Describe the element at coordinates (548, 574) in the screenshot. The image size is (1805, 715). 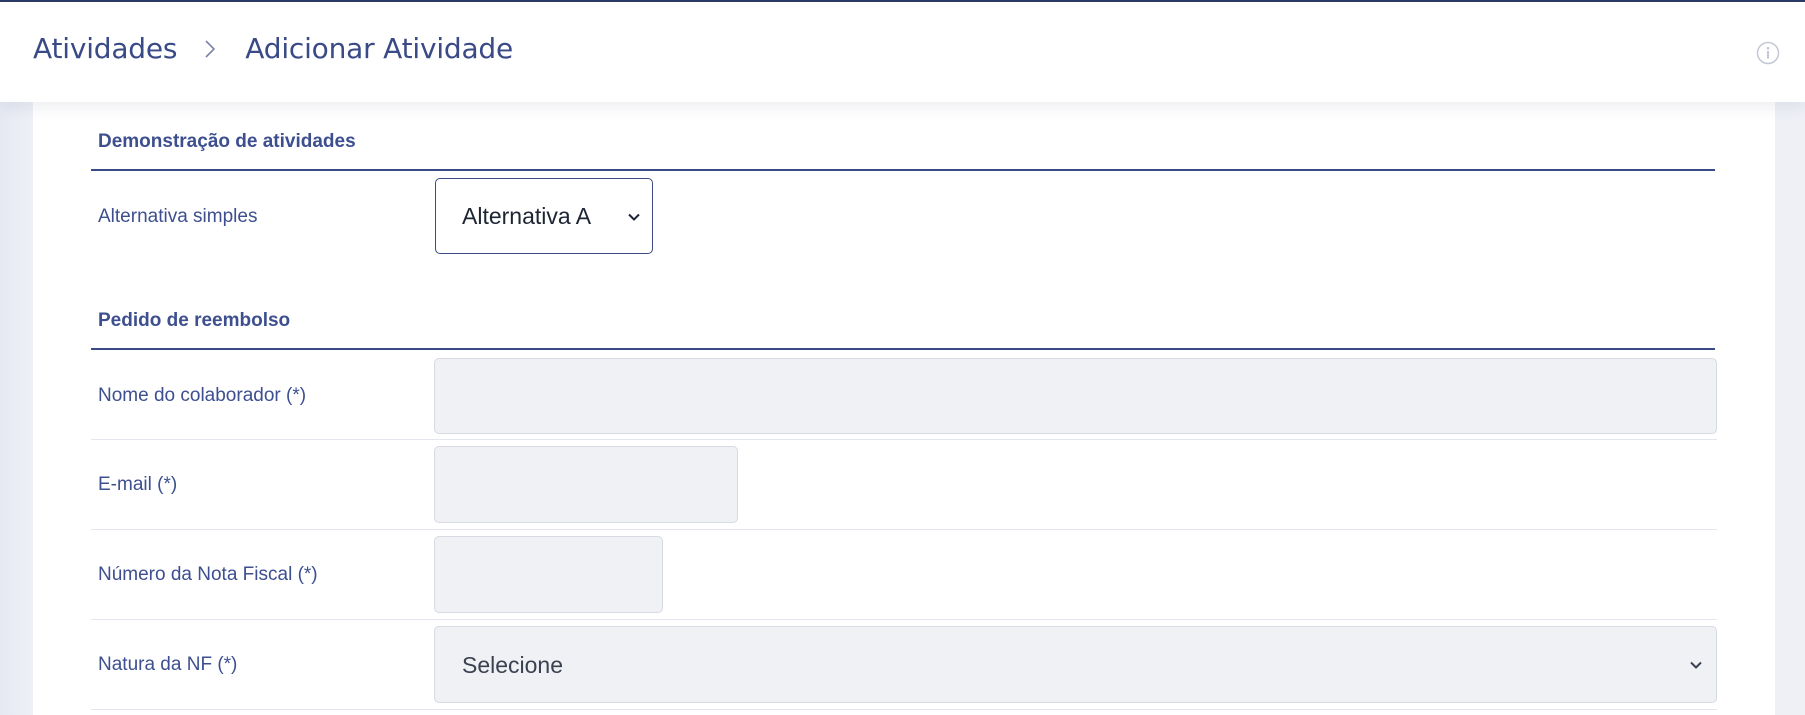
I see `invoice-number-input` at that location.